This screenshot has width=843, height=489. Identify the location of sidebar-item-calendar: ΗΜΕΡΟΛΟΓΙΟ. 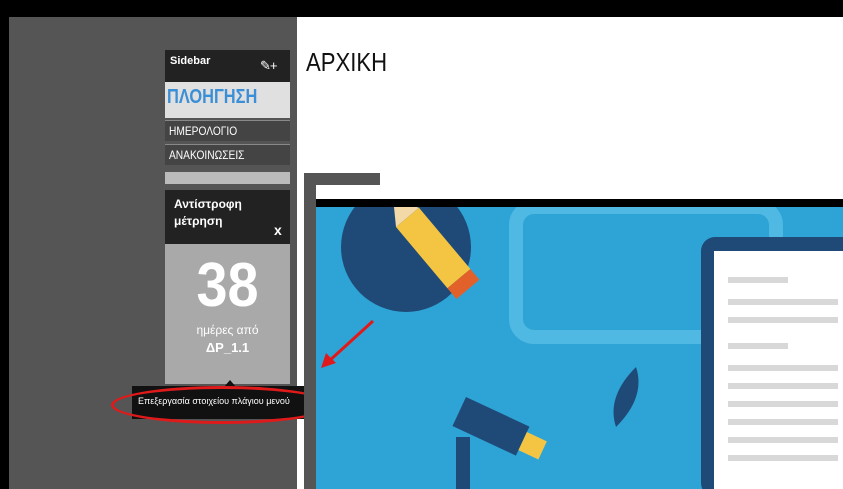
(227, 130).